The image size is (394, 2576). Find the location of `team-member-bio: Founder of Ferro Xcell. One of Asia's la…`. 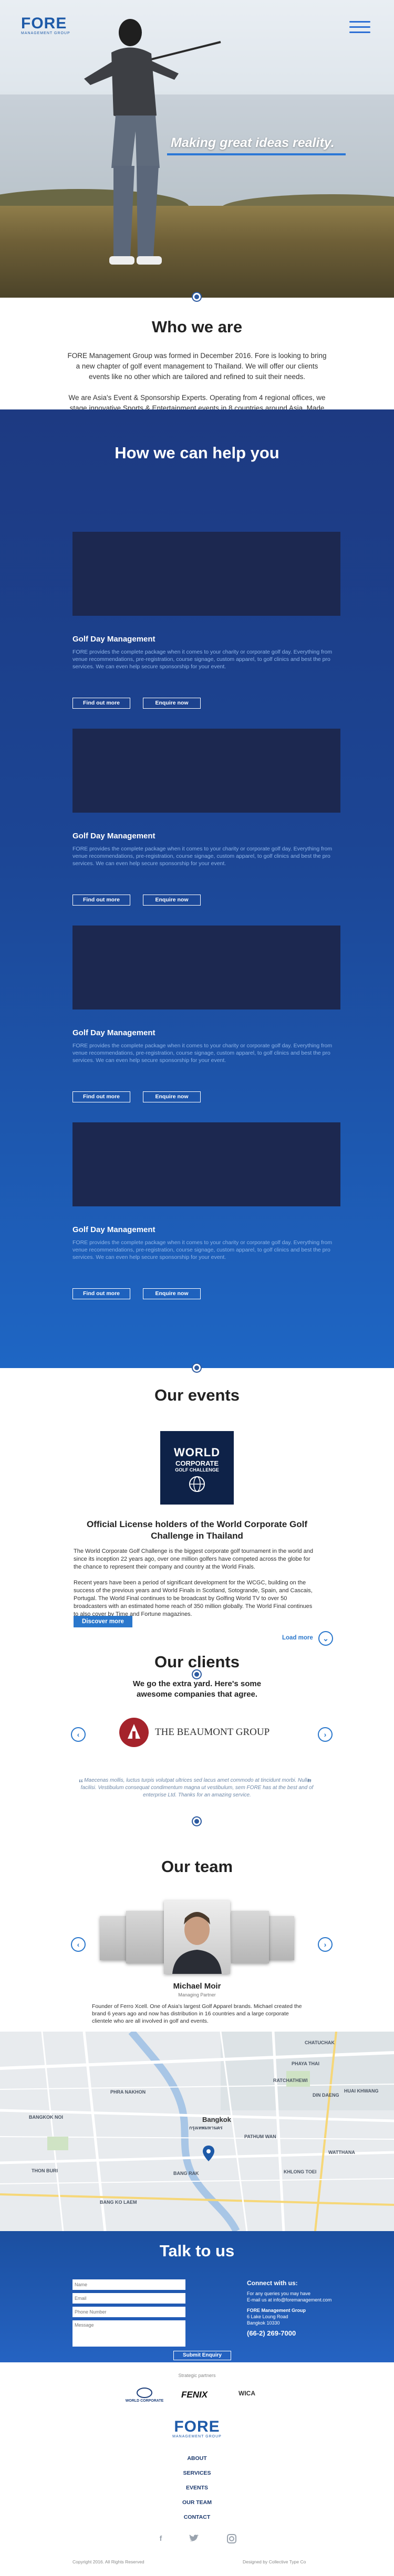

team-member-bio: Founder of Ferro Xcell. One of Asia's la… is located at coordinates (197, 2013).